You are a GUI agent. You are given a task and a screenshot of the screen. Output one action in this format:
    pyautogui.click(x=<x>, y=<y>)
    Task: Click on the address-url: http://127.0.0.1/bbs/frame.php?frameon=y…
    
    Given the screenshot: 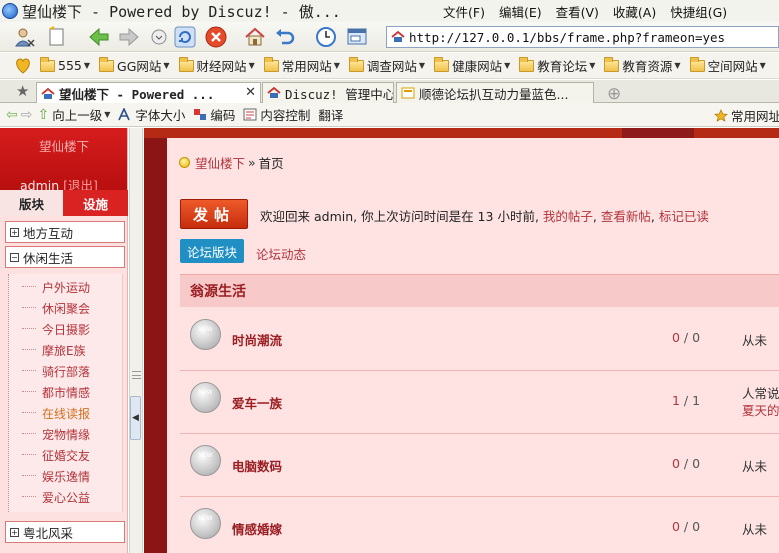 What is the action you would take?
    pyautogui.click(x=567, y=37)
    